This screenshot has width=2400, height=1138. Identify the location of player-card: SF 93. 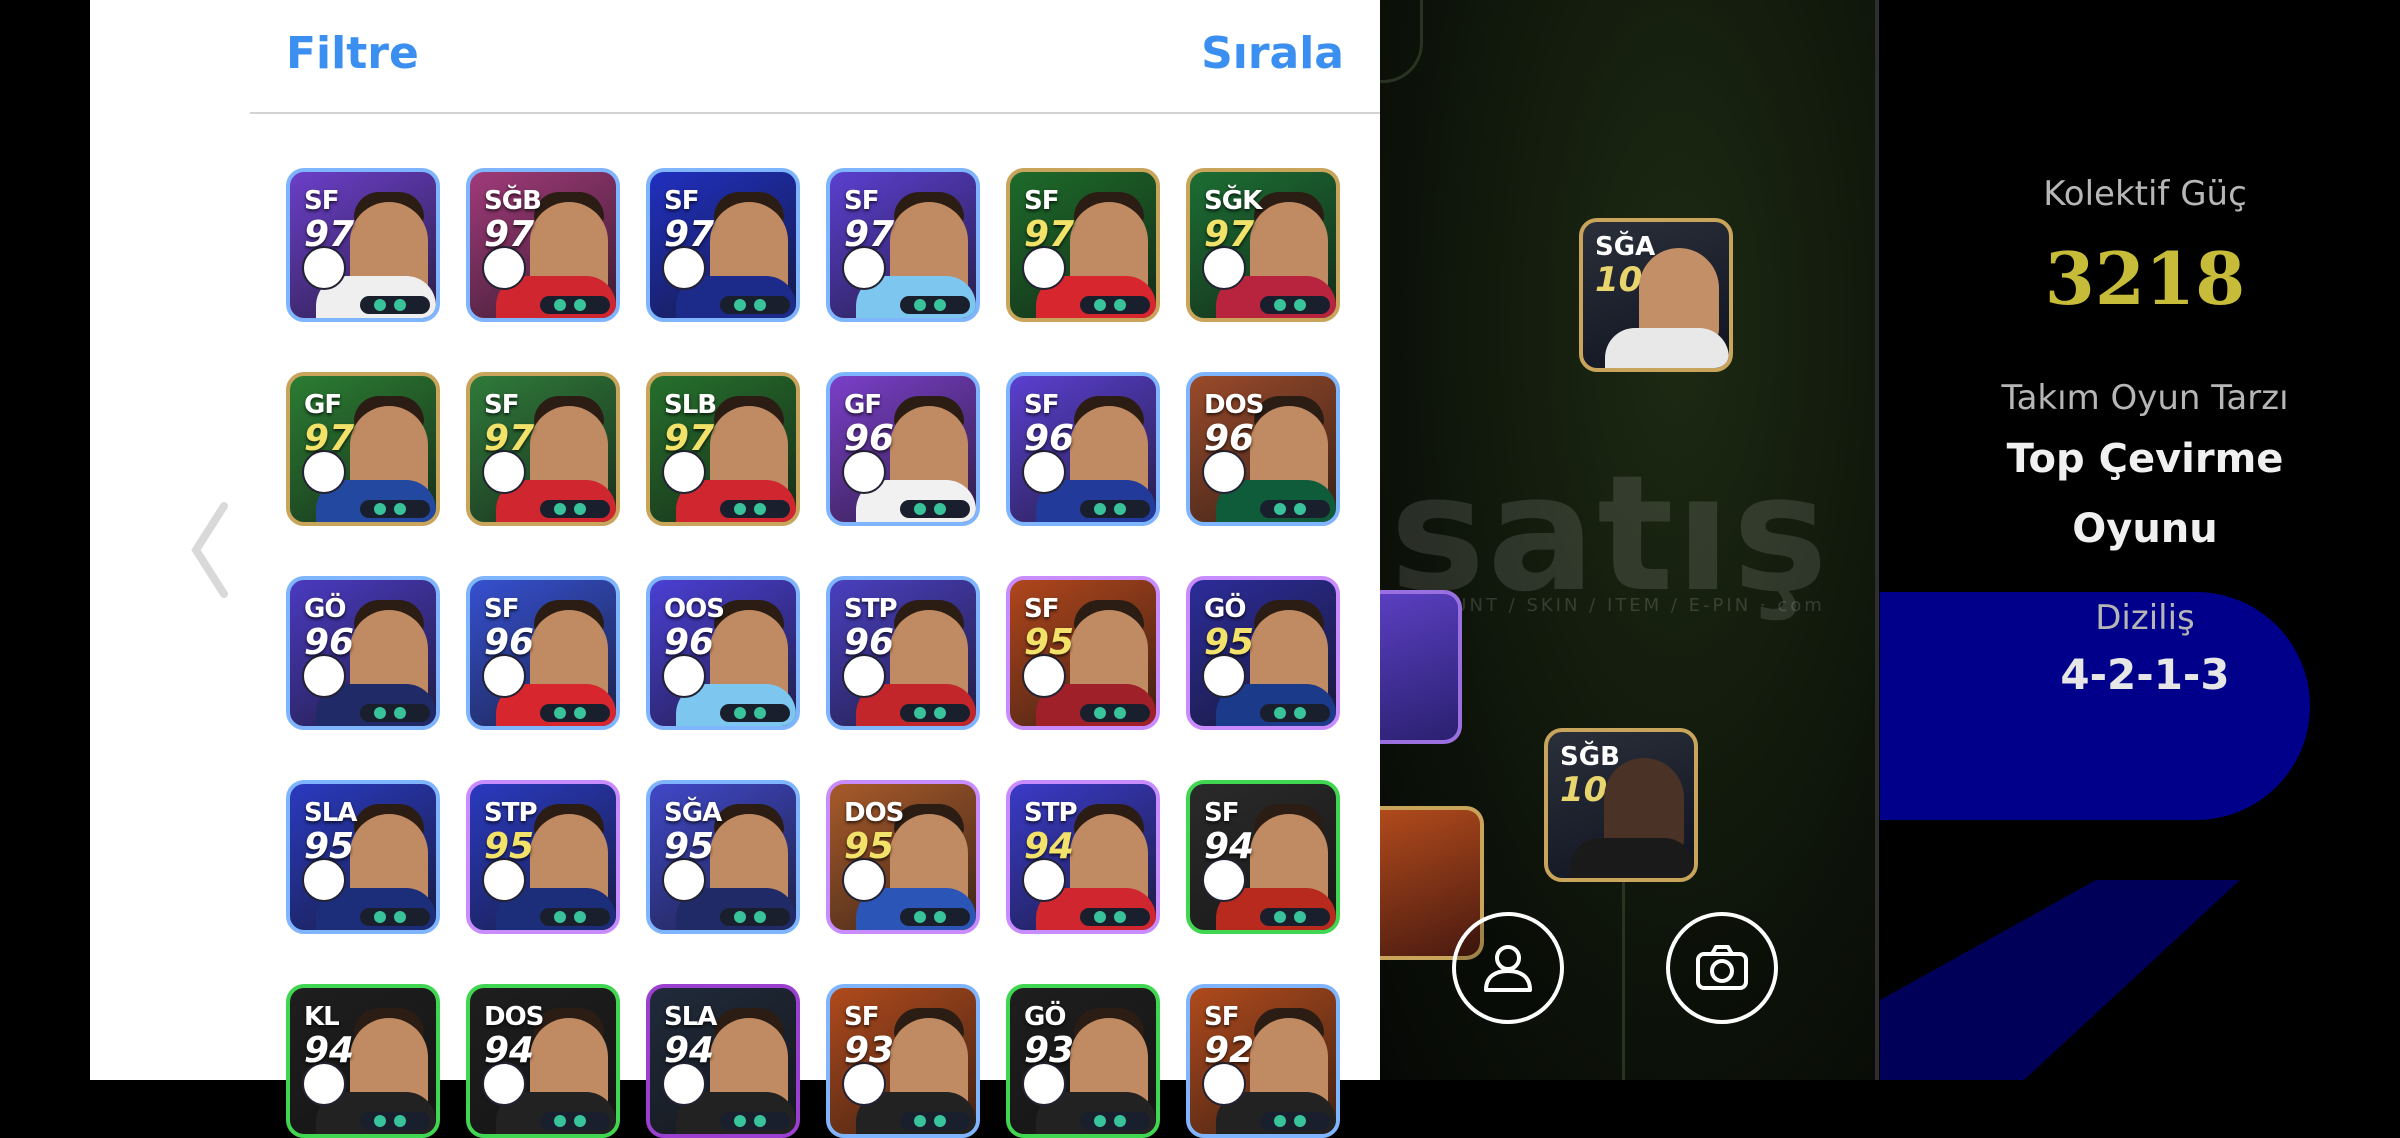
(903, 1061).